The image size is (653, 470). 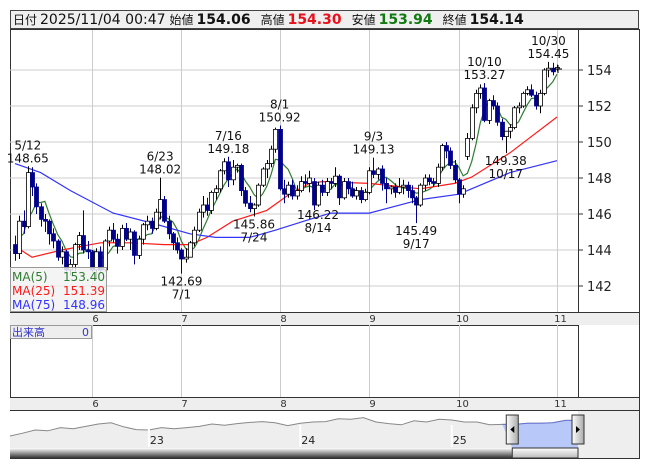 What do you see at coordinates (512, 429) in the screenshot?
I see `navigator-handle-left` at bounding box center [512, 429].